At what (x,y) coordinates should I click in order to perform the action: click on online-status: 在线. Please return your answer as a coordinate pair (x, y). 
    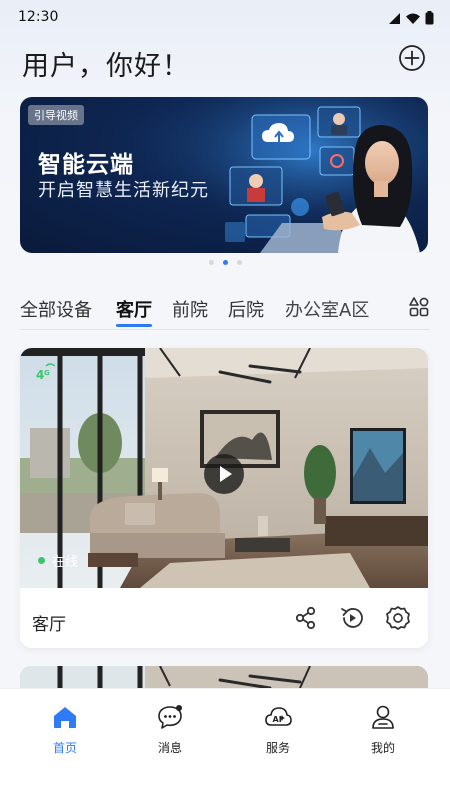
    Looking at the image, I should click on (58, 560).